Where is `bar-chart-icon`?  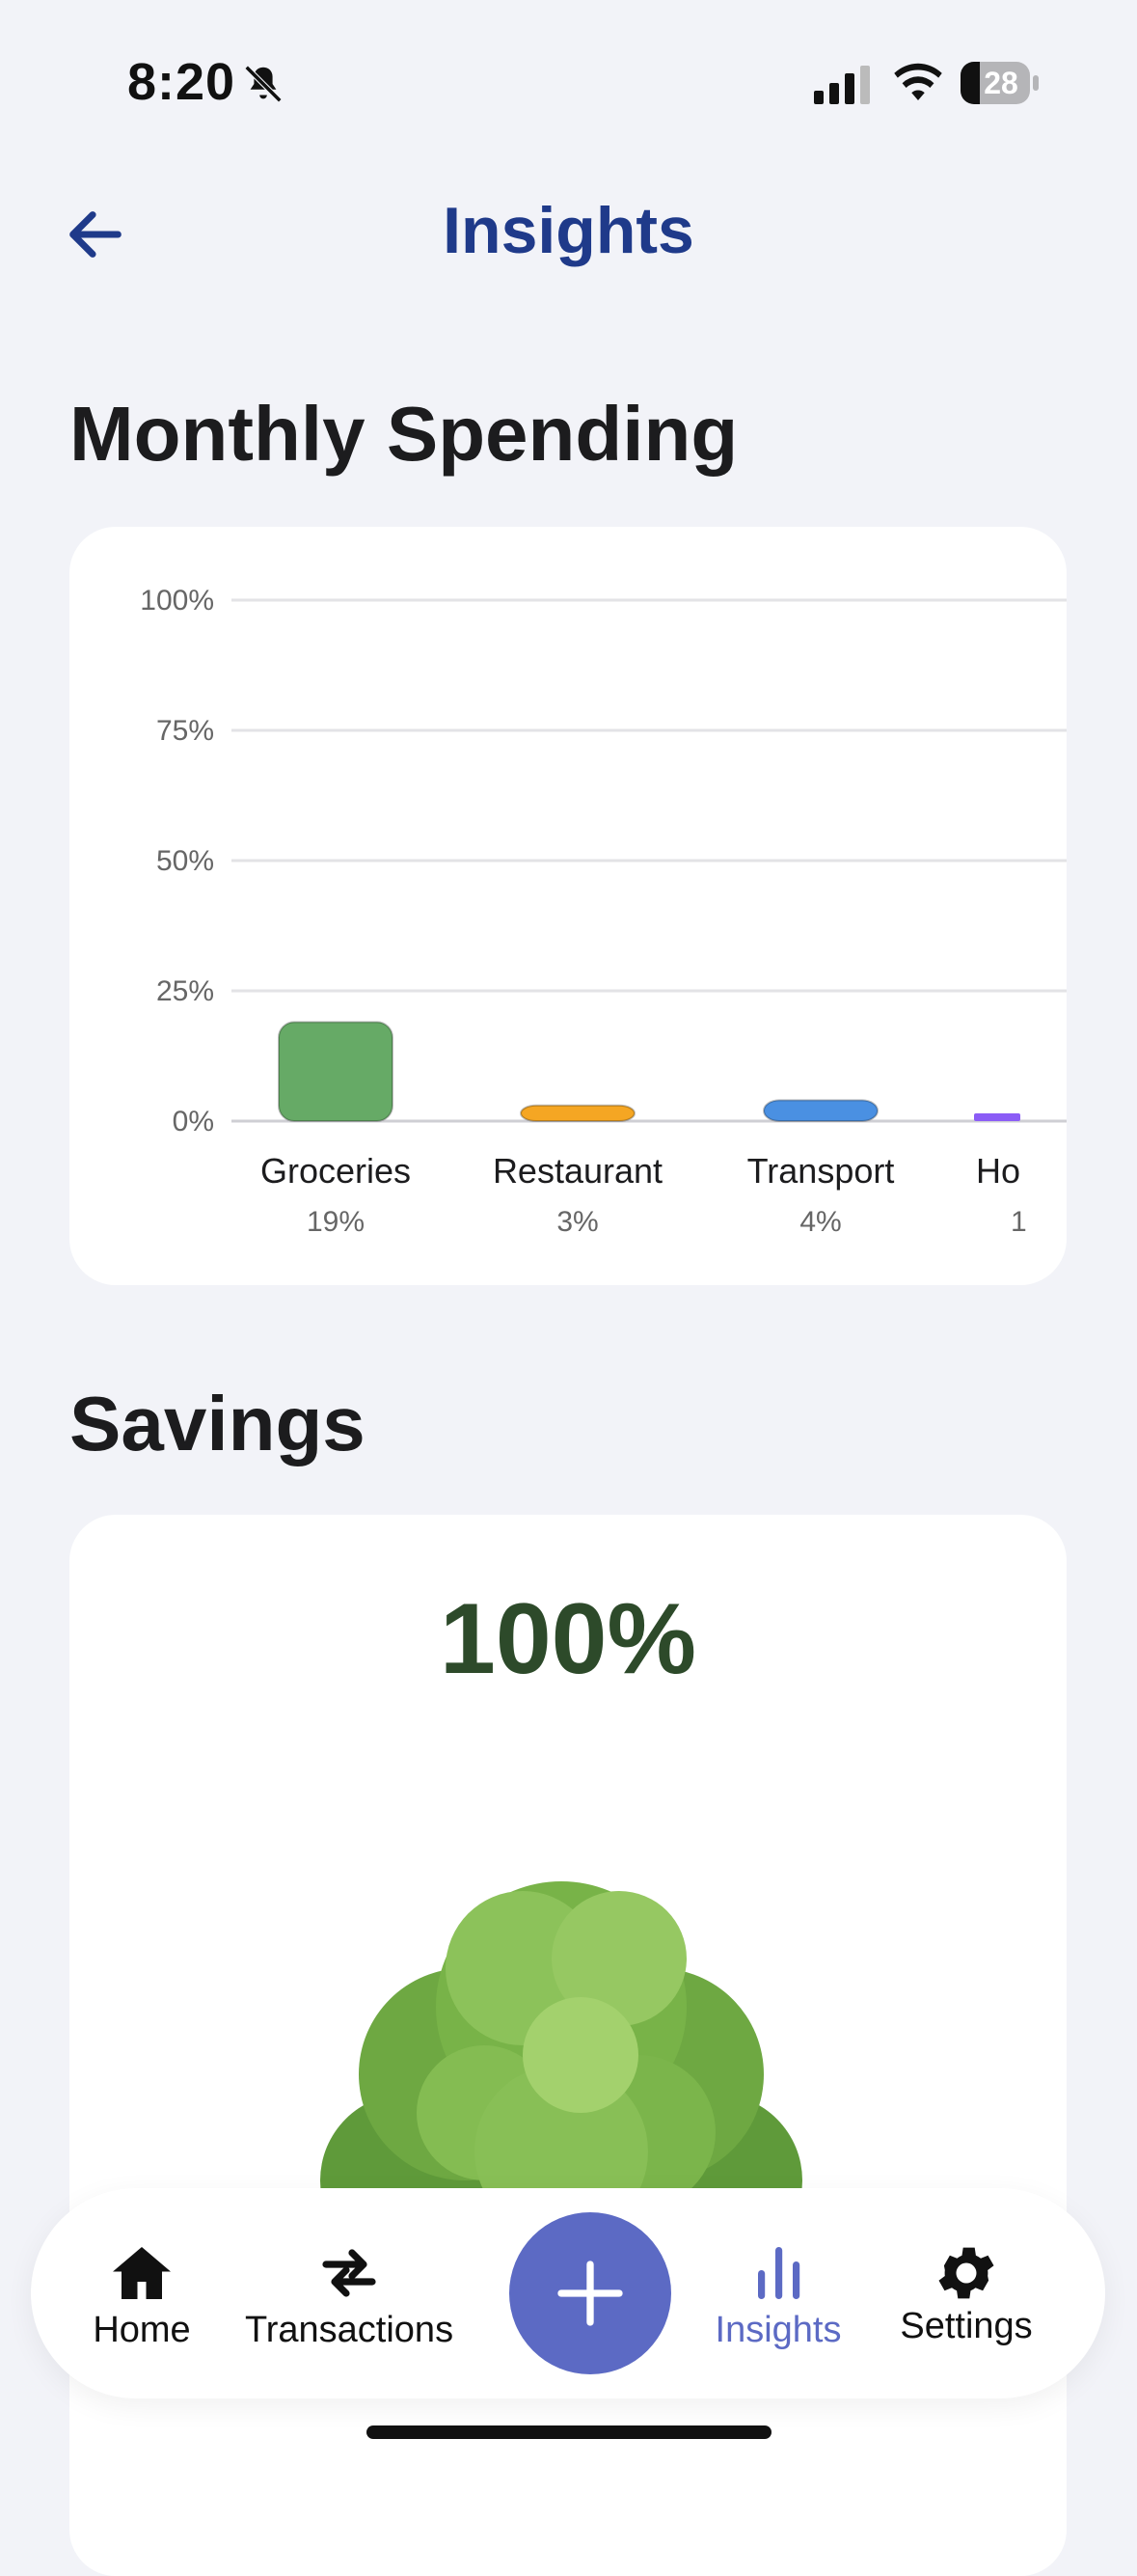
bar-chart-icon is located at coordinates (779, 2273).